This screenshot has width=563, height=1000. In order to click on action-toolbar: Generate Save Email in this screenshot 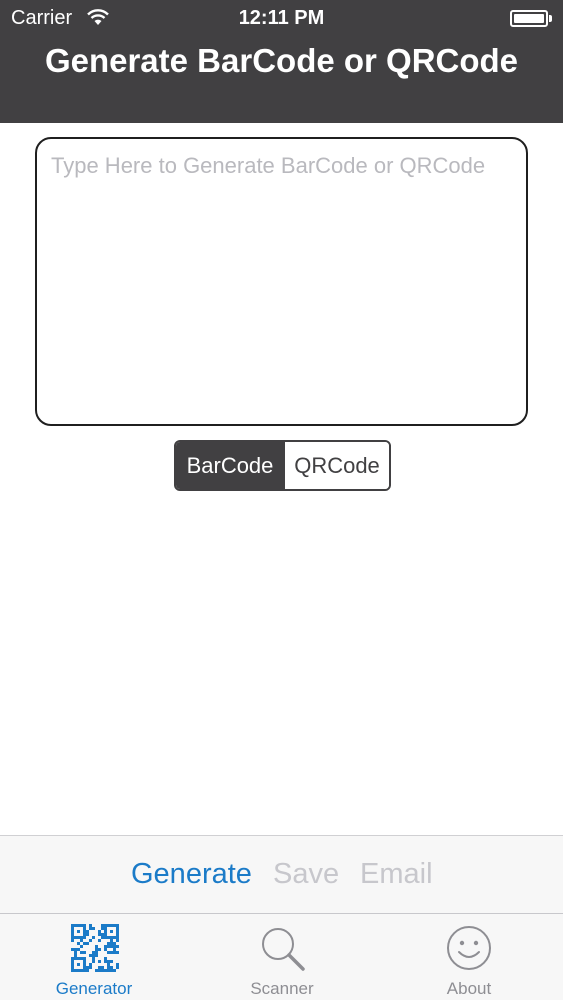, I will do `click(281, 874)`.